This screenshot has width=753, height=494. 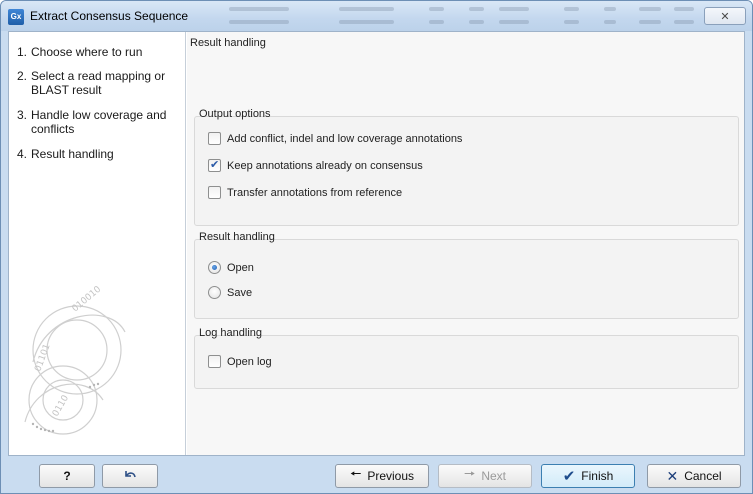 I want to click on background-window-ghost, so click(x=464, y=16).